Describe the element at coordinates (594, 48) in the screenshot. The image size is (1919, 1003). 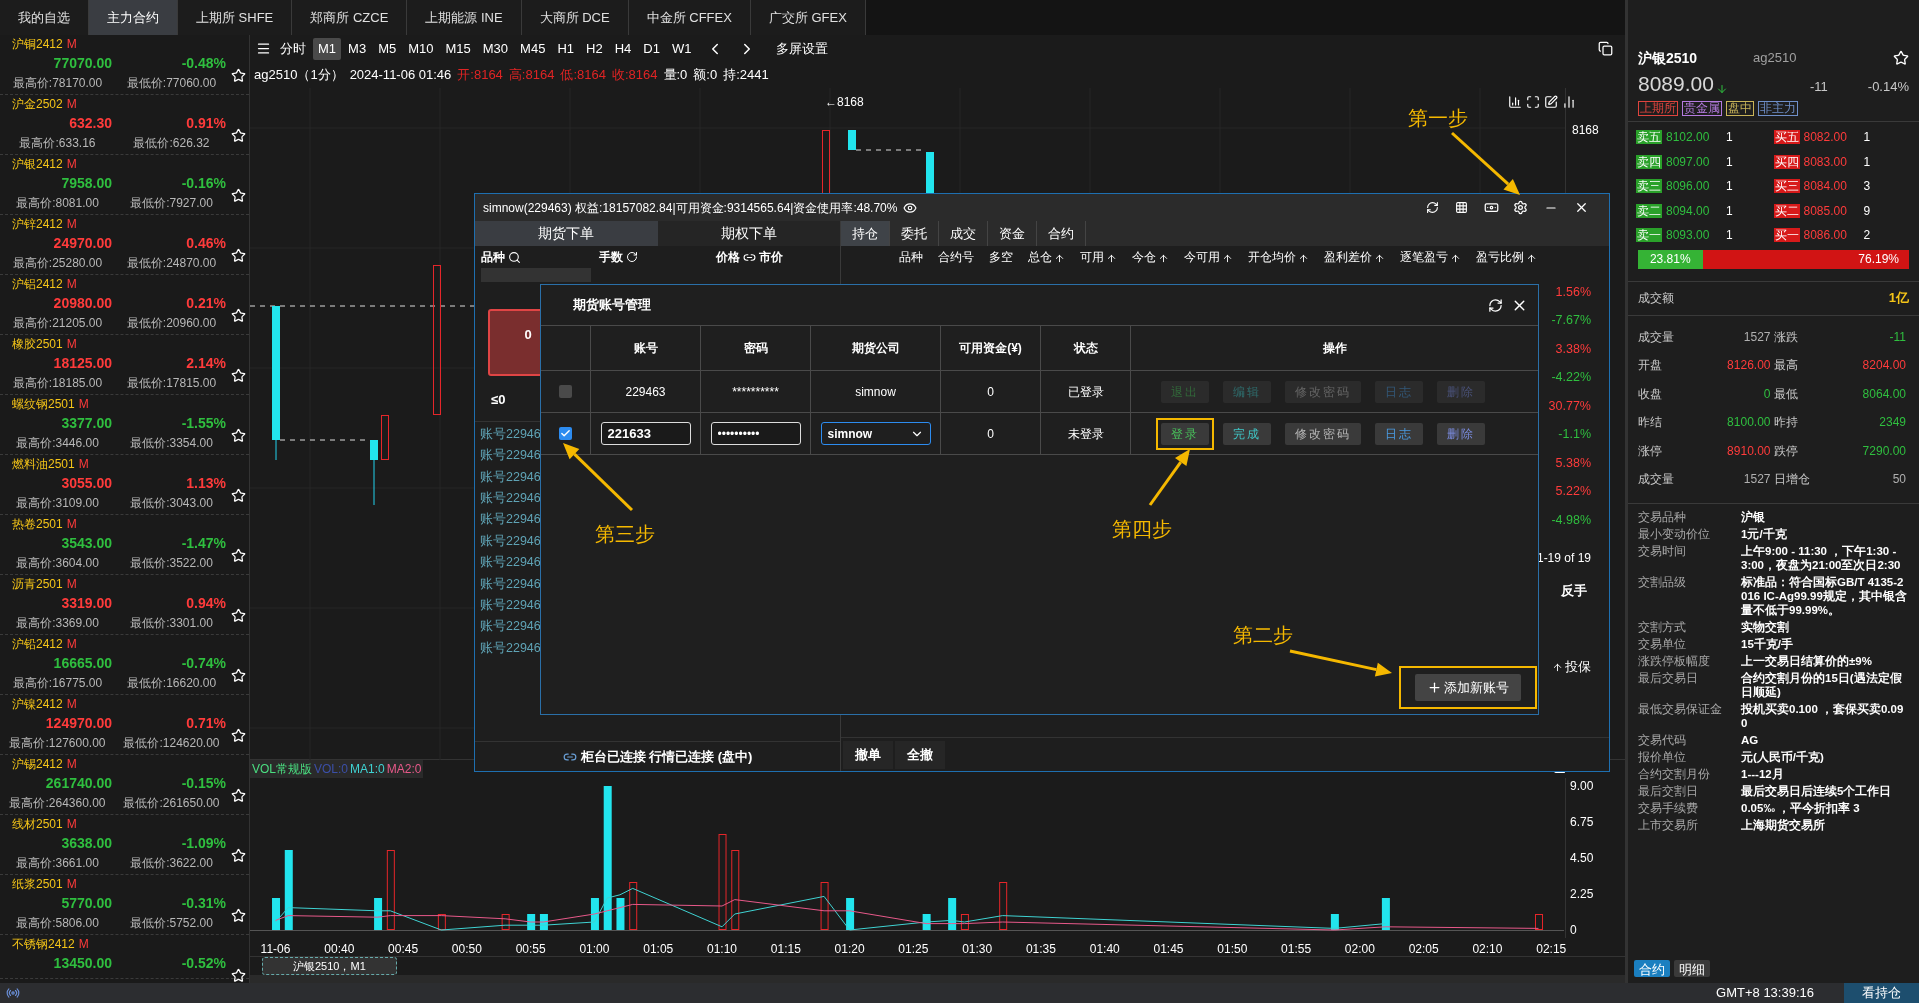
I see `period-tab: H2` at that location.